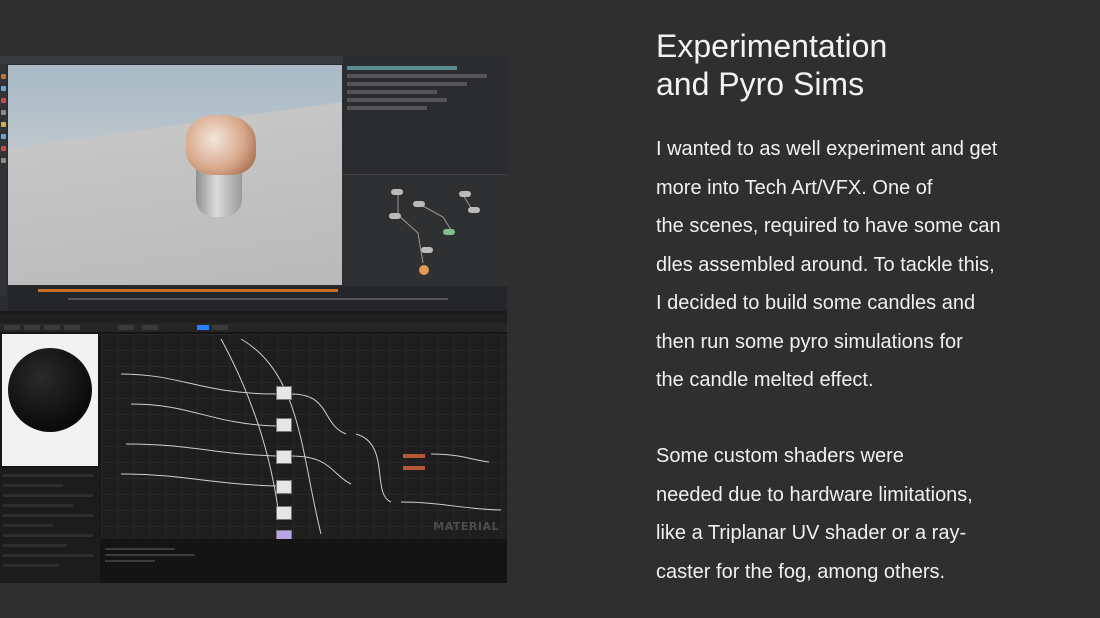 The image size is (1100, 618). What do you see at coordinates (780, 456) in the screenshot?
I see `paragraph-line: Some custom shaders were` at bounding box center [780, 456].